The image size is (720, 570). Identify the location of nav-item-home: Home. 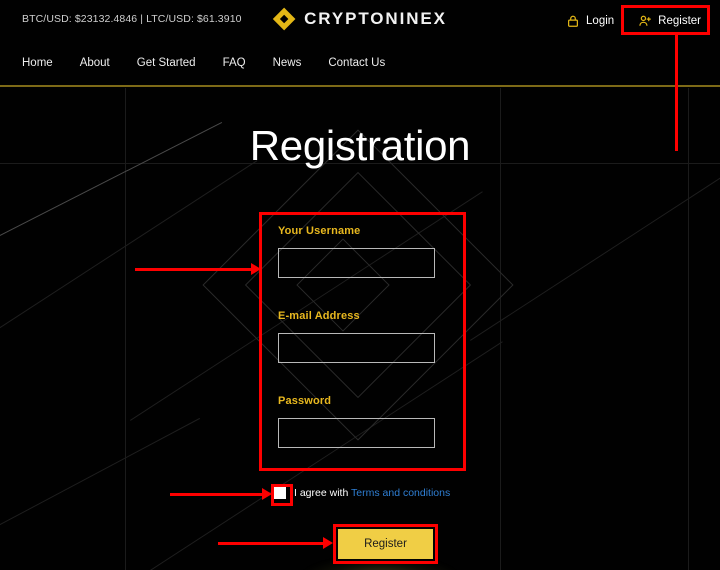
(37, 63).